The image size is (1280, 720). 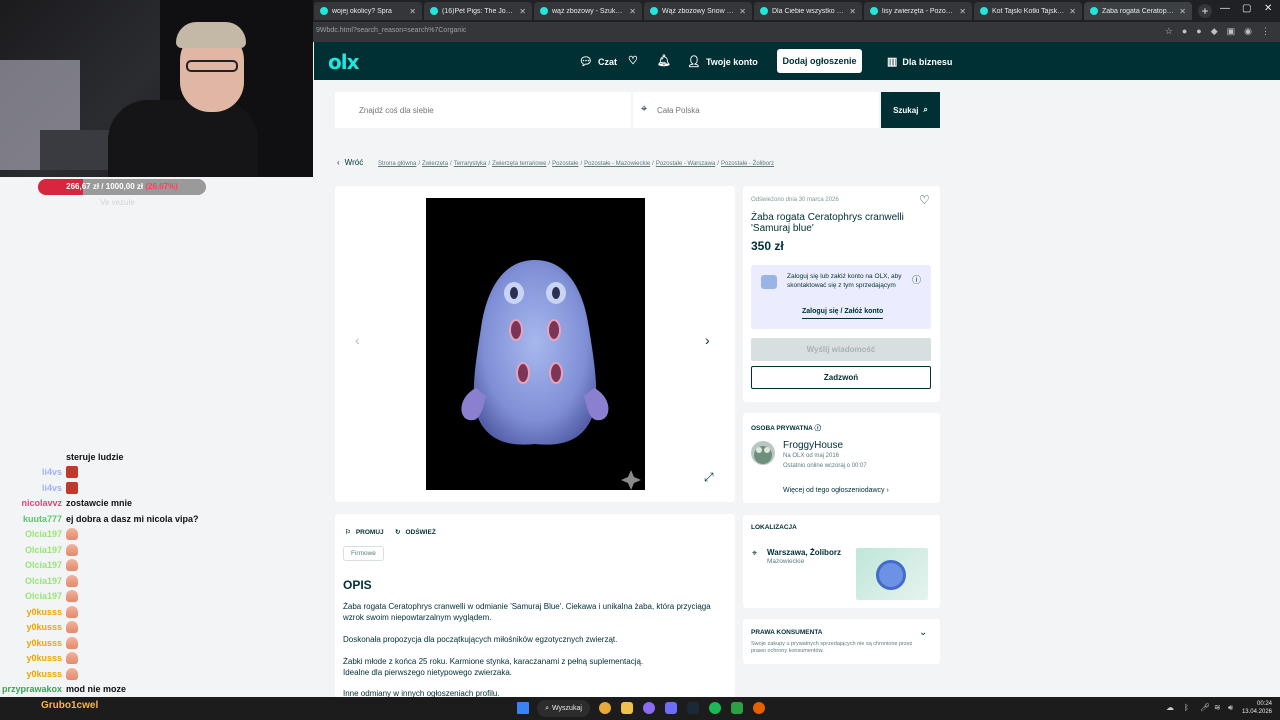 What do you see at coordinates (1186, 707) in the screenshot?
I see `bluetooth-icon: ᛒ` at bounding box center [1186, 707].